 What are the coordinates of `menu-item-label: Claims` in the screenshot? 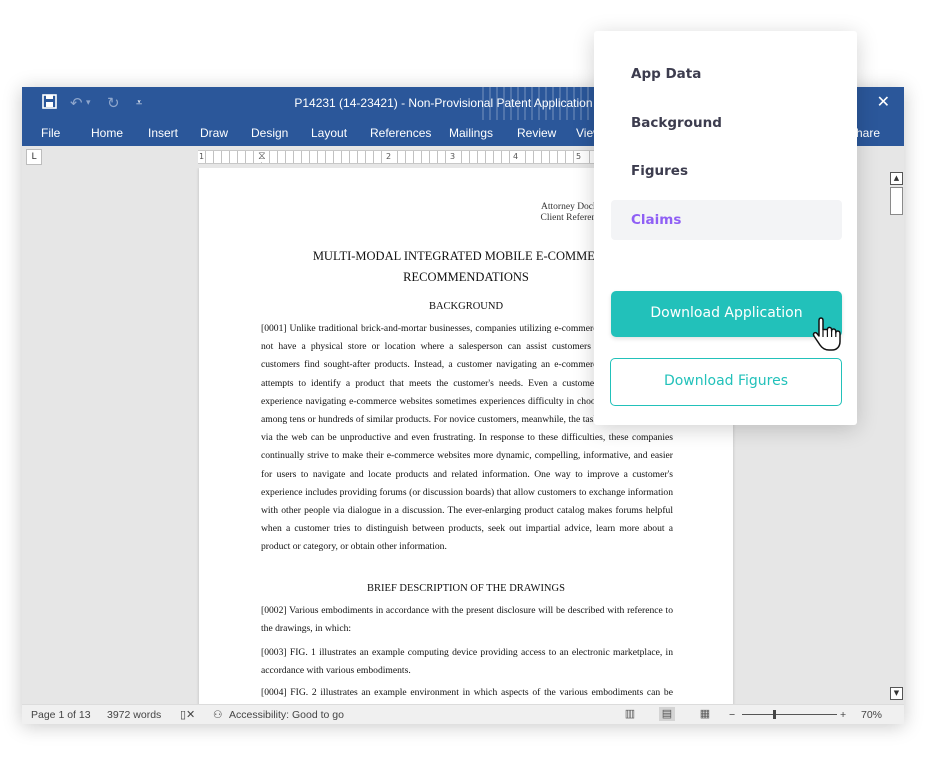 It's located at (656, 220).